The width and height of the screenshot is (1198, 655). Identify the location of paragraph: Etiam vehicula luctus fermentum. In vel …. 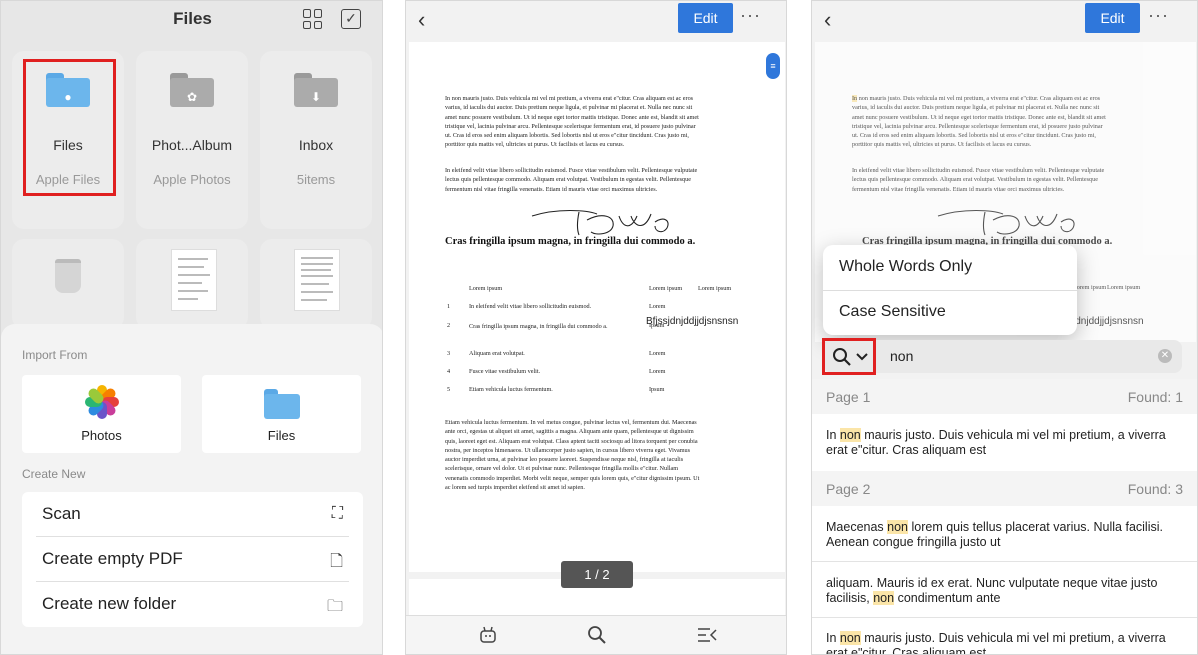
(572, 455).